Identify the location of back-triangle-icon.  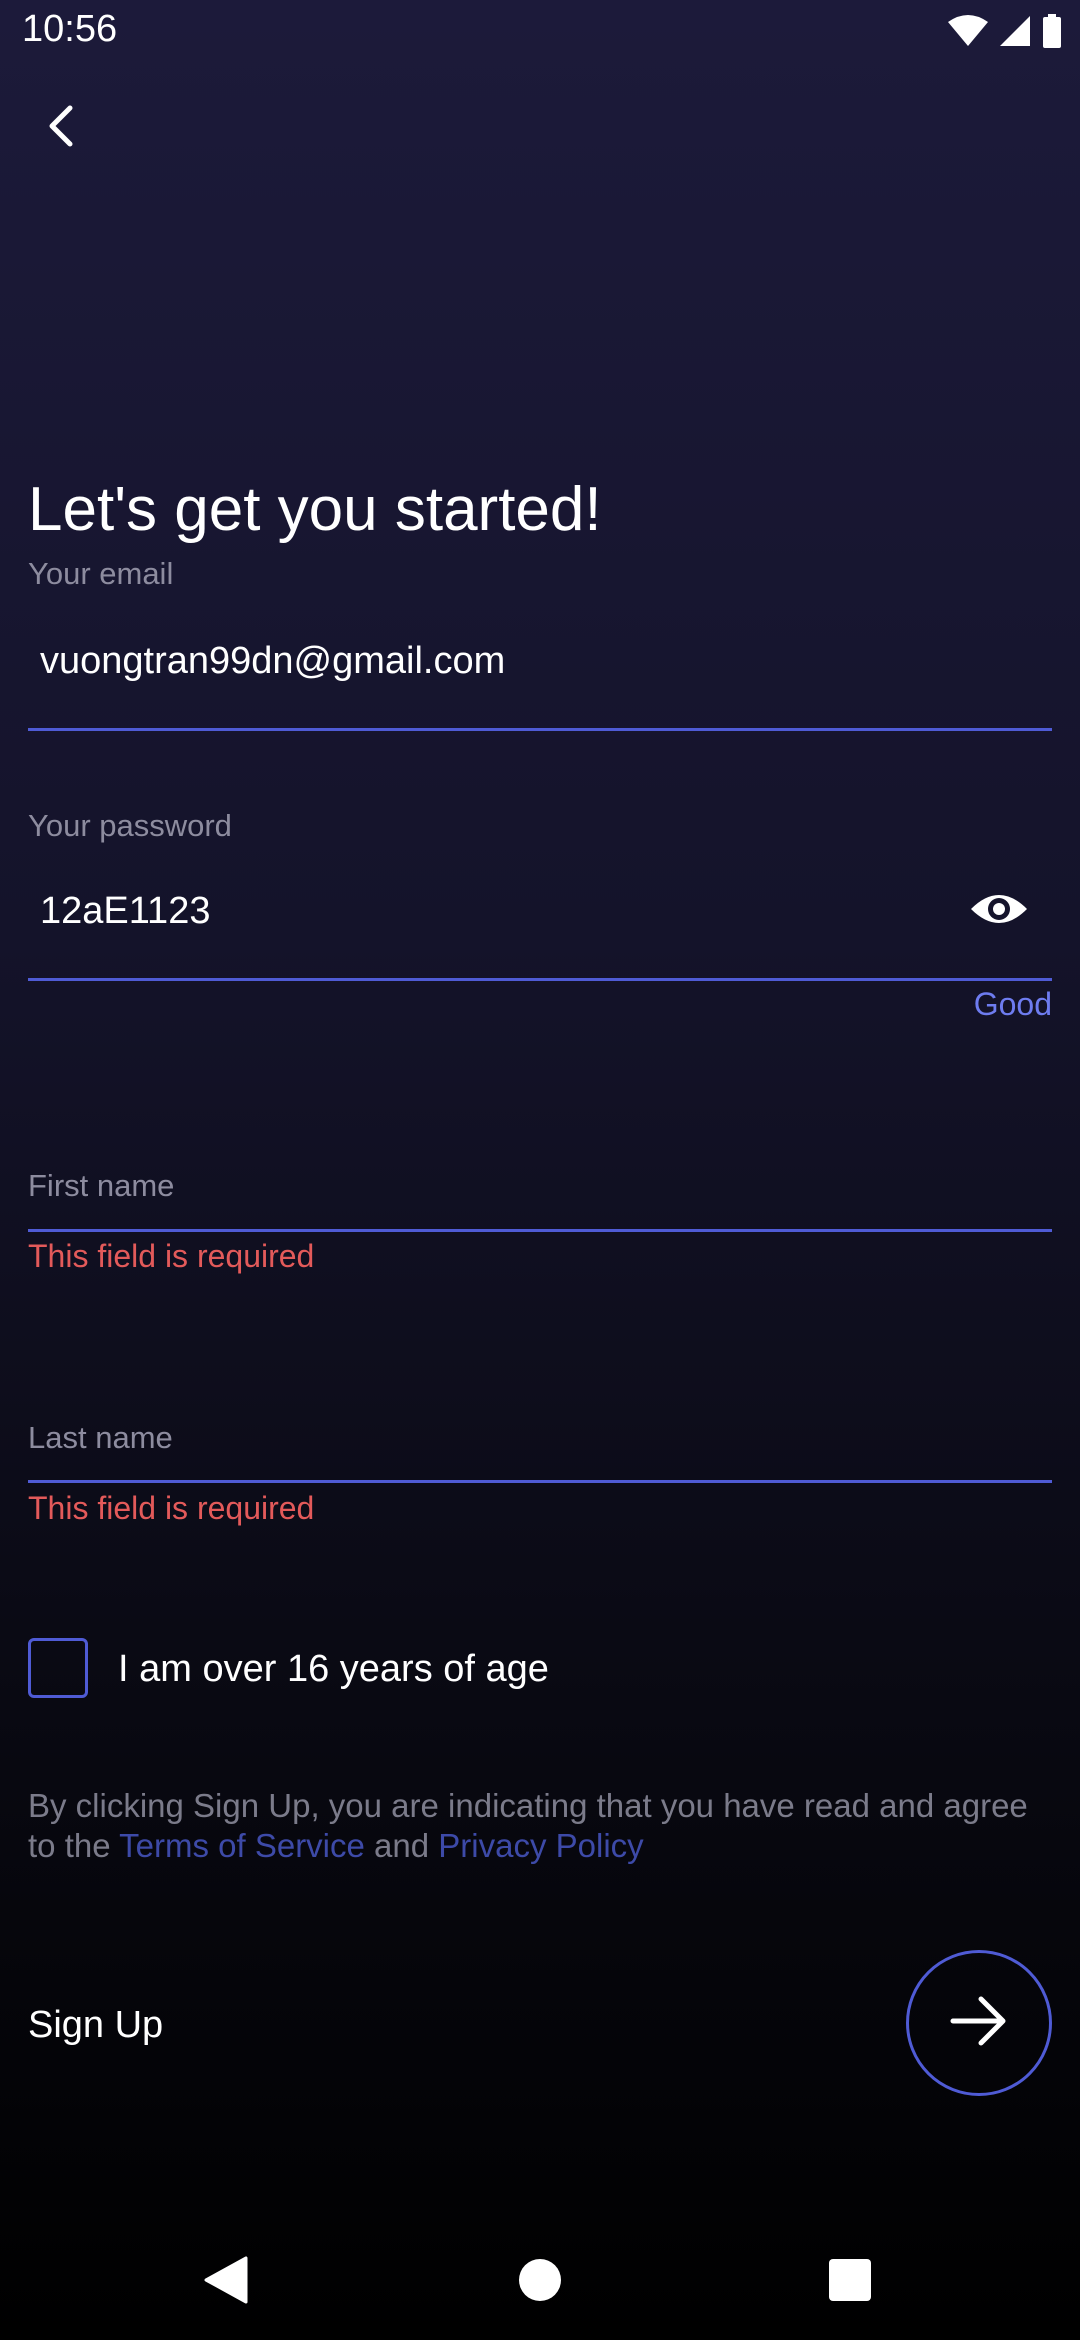
(226, 2282).